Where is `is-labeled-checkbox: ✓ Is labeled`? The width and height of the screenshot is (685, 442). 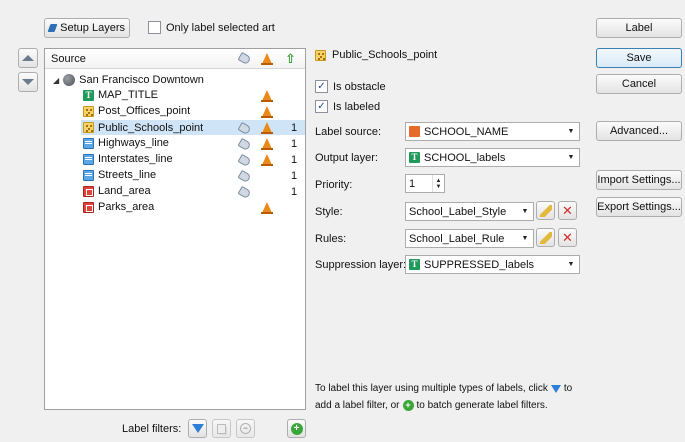 is-labeled-checkbox: ✓ Is labeled is located at coordinates (347, 106).